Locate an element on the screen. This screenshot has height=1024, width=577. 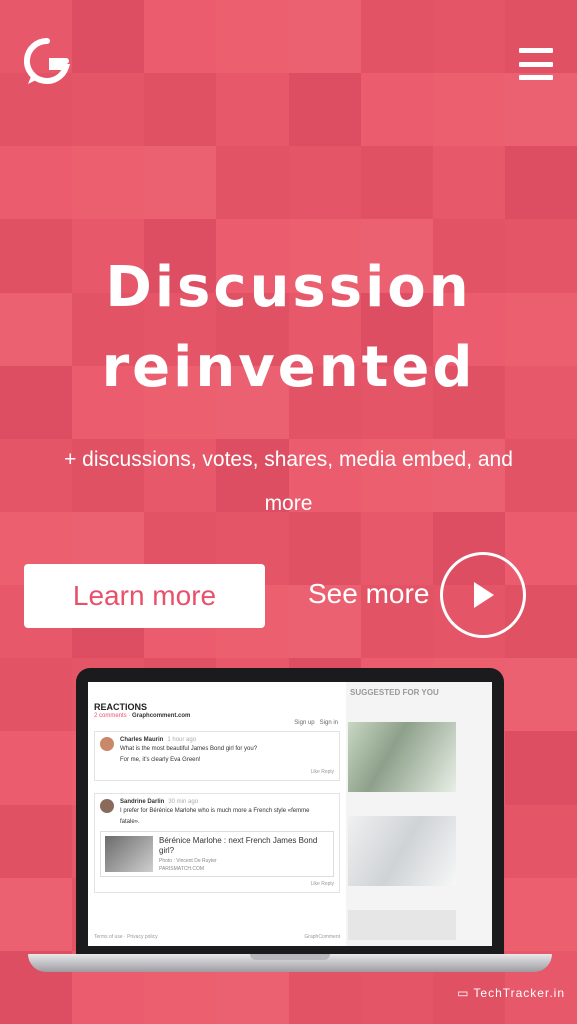
comment-time: 1 hour ago is located at coordinates (182, 740).